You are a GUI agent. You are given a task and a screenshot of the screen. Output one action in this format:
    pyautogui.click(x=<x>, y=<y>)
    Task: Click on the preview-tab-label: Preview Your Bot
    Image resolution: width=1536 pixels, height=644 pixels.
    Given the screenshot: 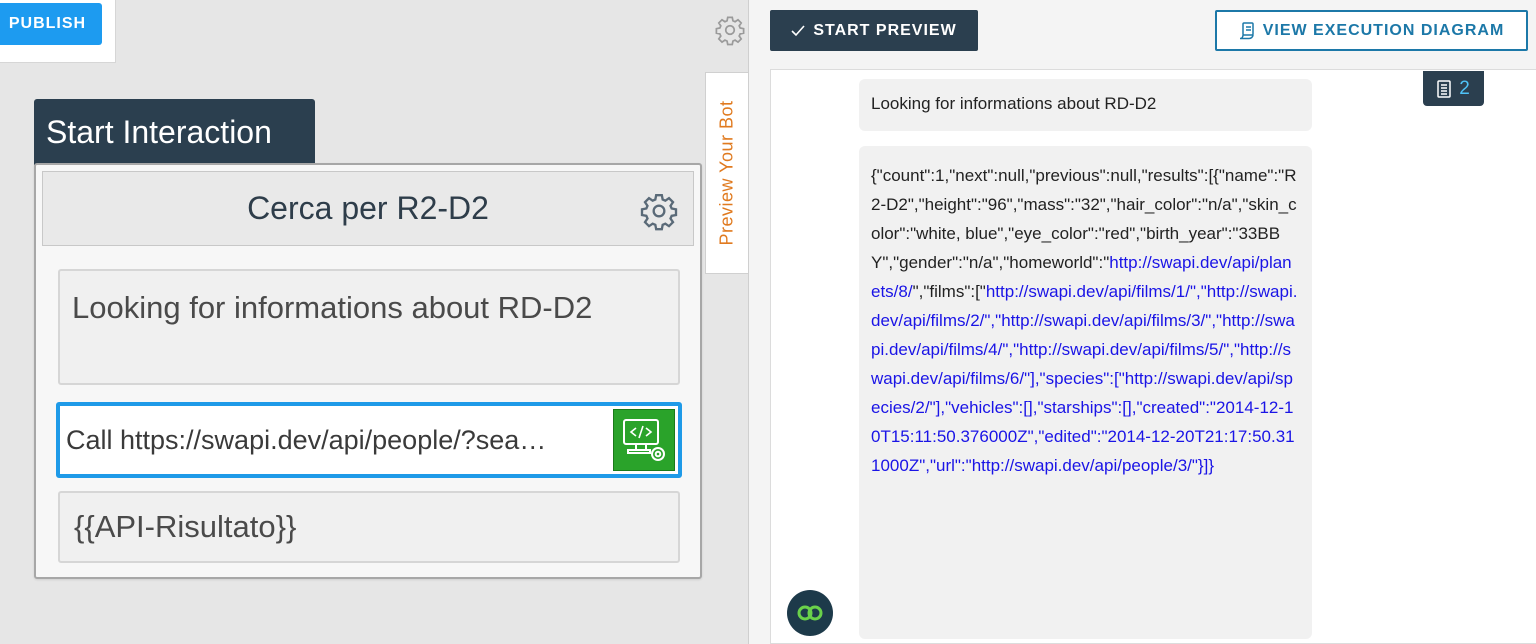 What is the action you would take?
    pyautogui.click(x=726, y=173)
    